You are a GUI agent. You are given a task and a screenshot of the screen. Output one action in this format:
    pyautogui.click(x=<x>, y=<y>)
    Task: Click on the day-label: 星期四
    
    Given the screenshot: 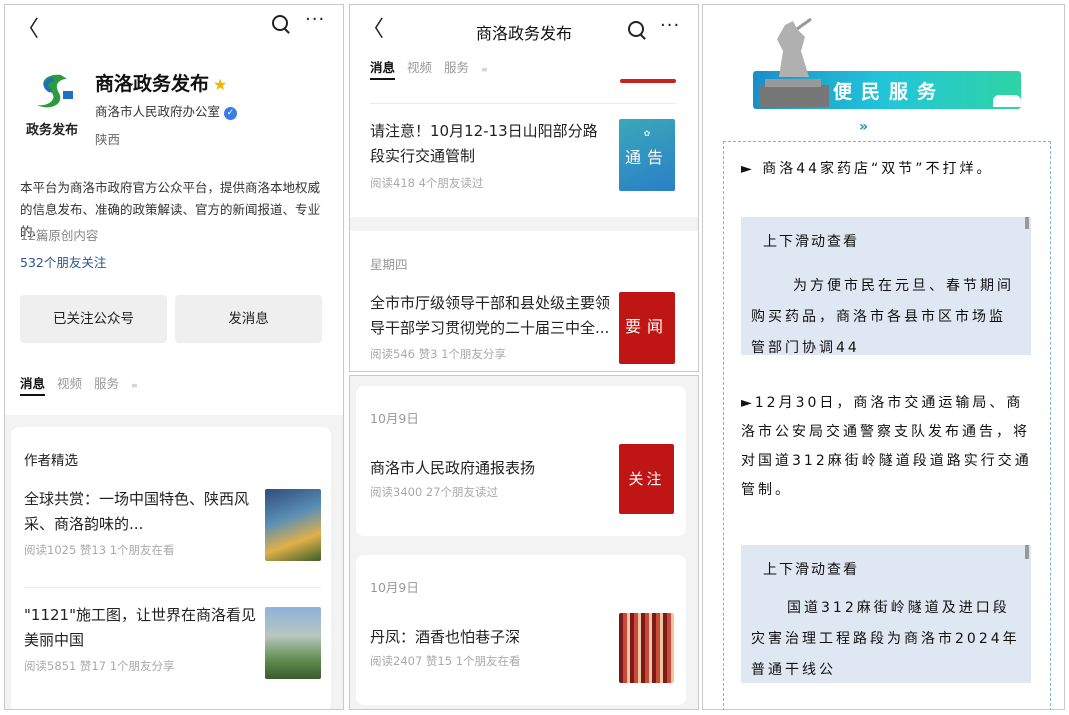 What is the action you would take?
    pyautogui.click(x=389, y=264)
    